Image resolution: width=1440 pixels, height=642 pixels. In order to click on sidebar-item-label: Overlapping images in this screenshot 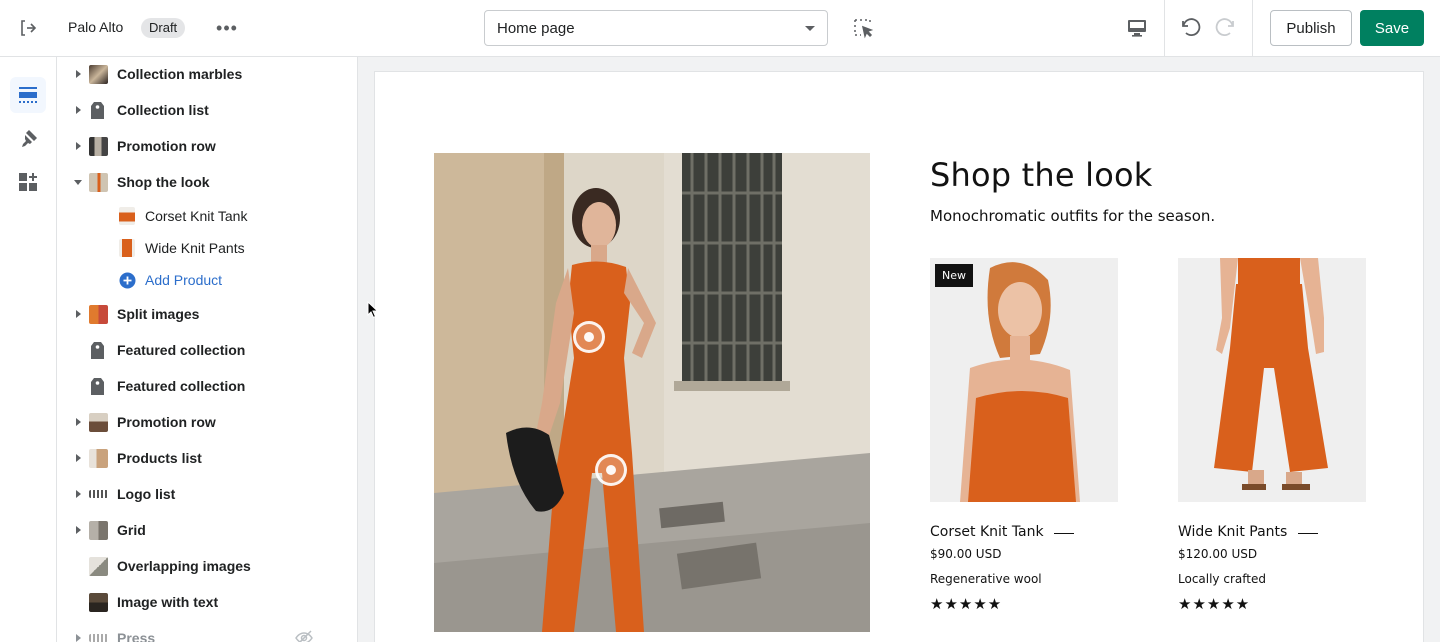, I will do `click(184, 566)`.